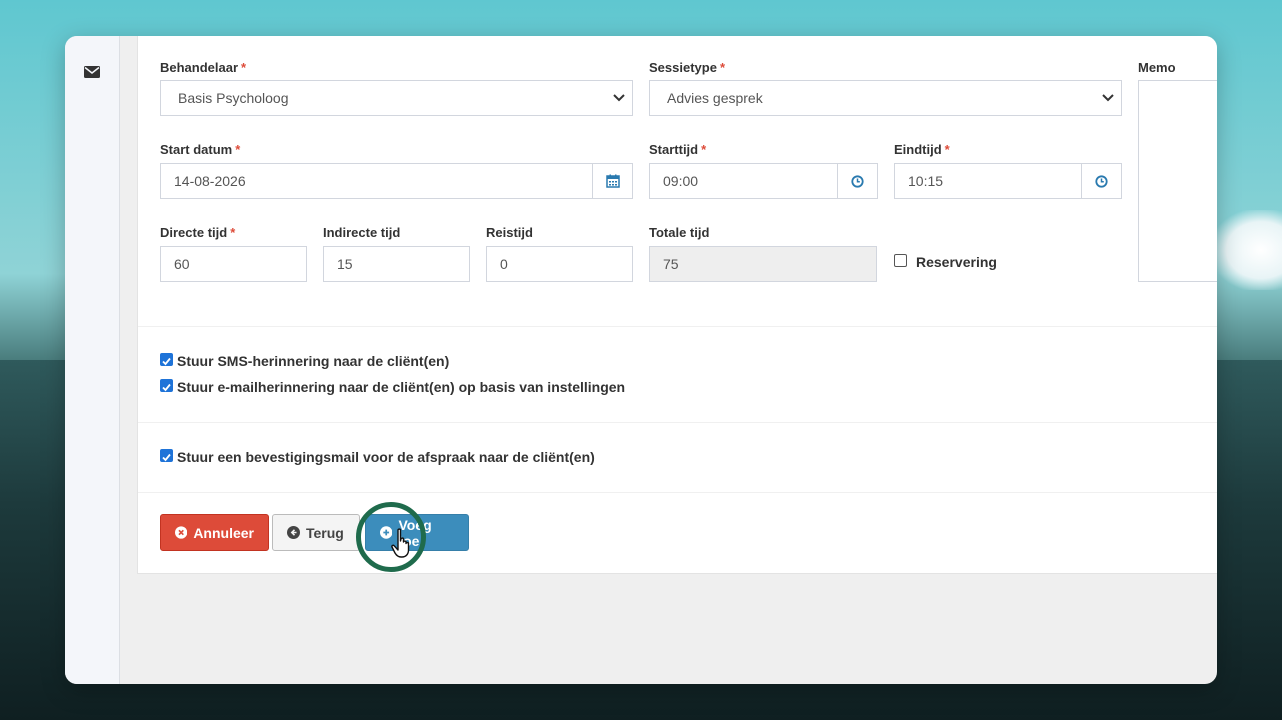 The image size is (1282, 720). What do you see at coordinates (687, 67) in the screenshot?
I see `sessietype-label: Sessietype *` at bounding box center [687, 67].